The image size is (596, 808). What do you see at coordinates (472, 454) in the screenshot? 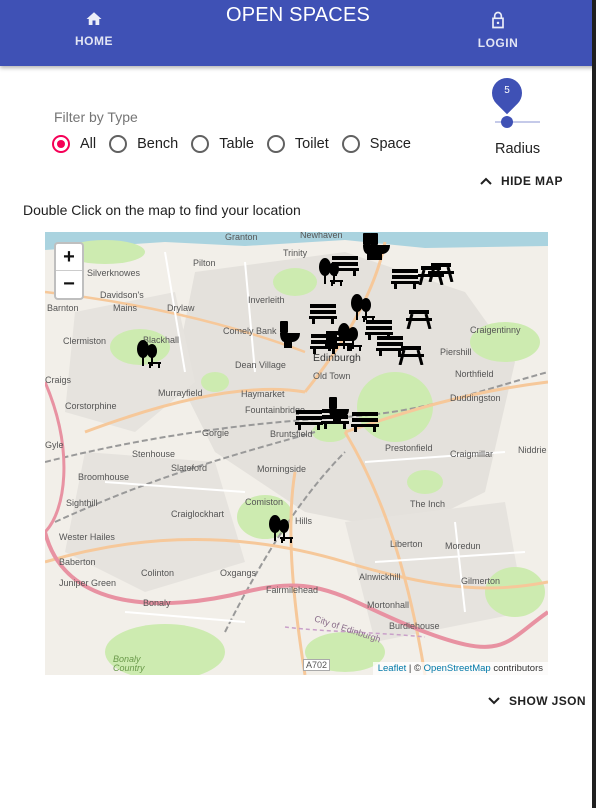
I see `place-label: Craigmillar` at bounding box center [472, 454].